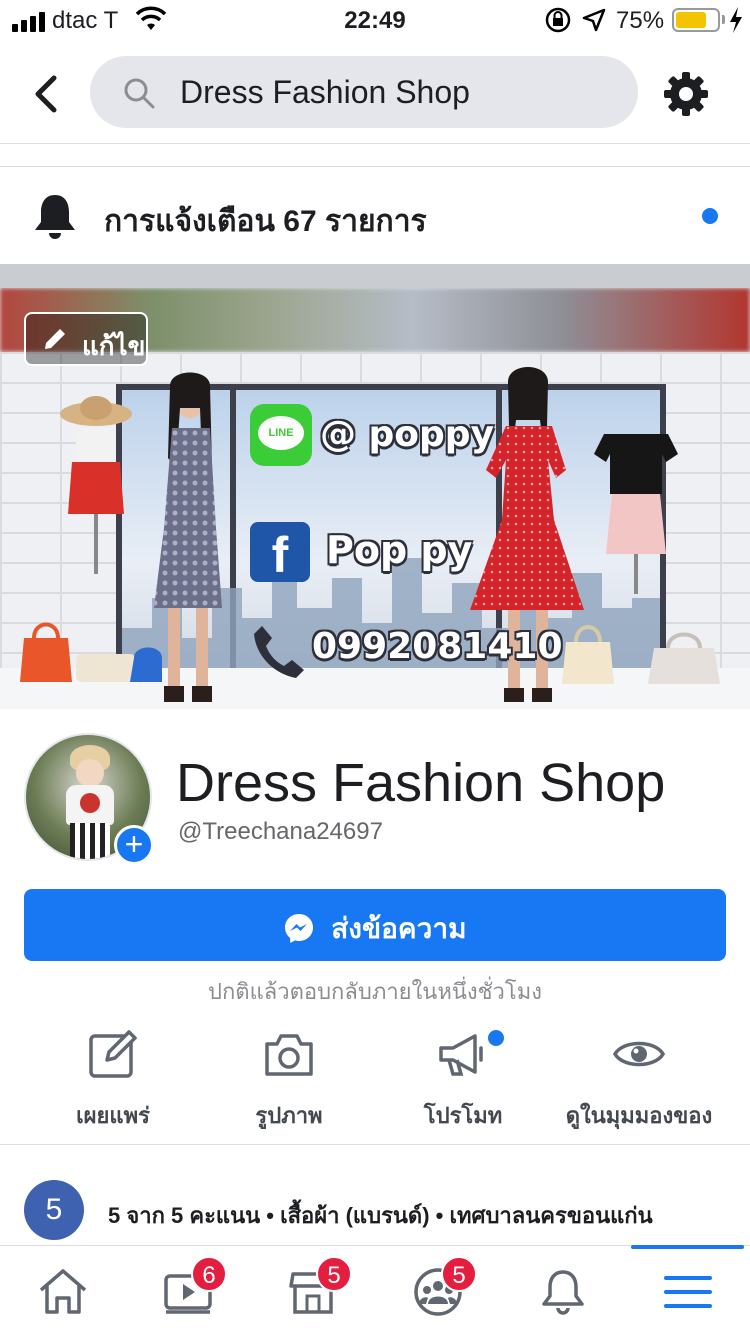  Describe the element at coordinates (639, 1054) in the screenshot. I see `eye-icon` at that location.